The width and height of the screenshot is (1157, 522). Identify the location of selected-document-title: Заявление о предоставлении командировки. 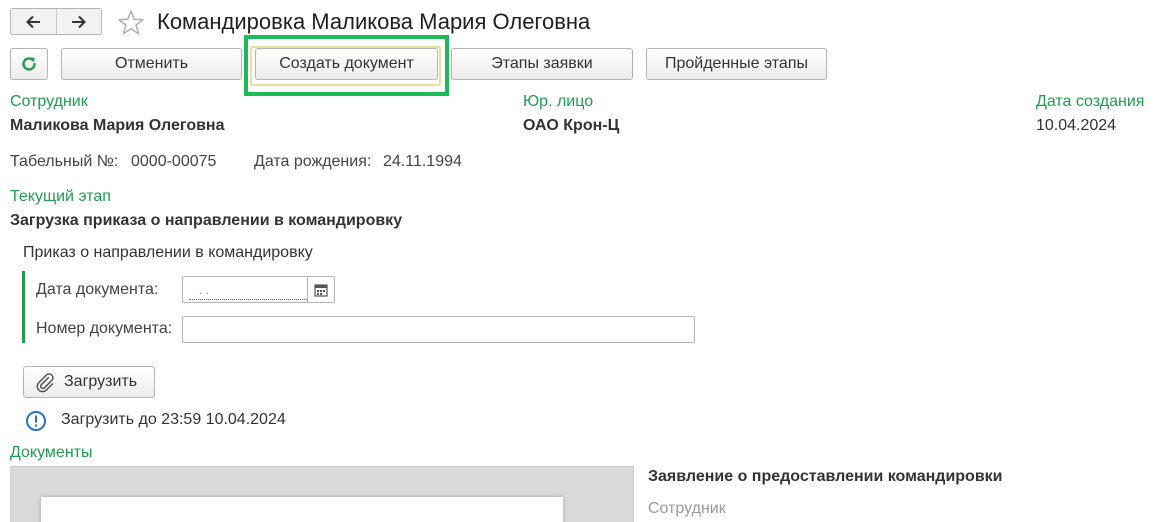
(825, 476).